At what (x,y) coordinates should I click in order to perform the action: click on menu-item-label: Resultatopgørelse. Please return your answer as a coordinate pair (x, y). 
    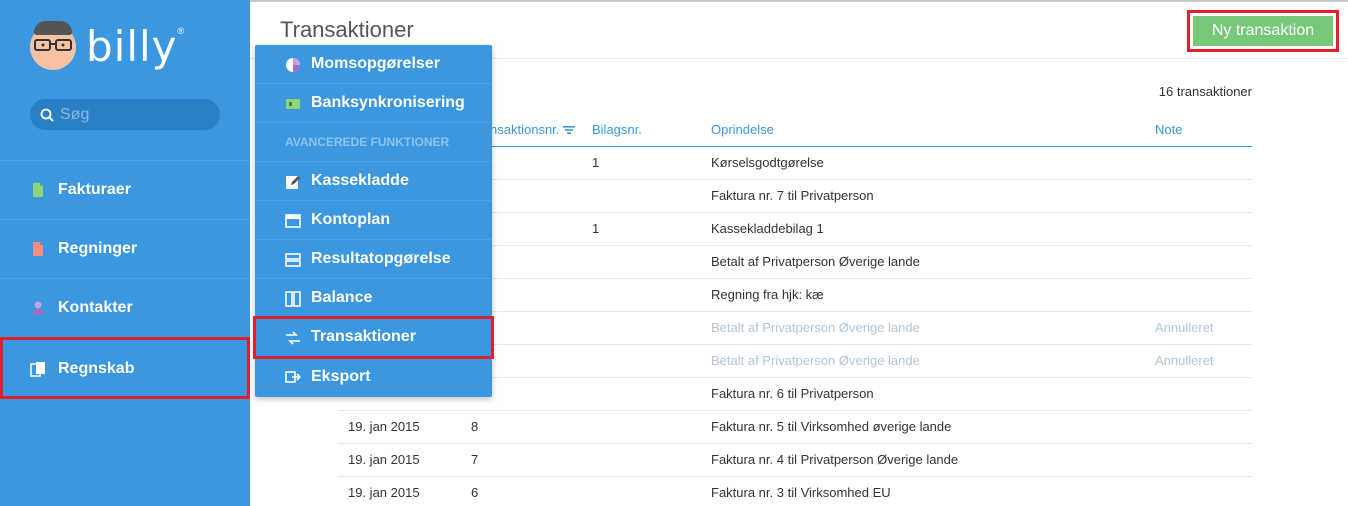
    Looking at the image, I should click on (381, 258).